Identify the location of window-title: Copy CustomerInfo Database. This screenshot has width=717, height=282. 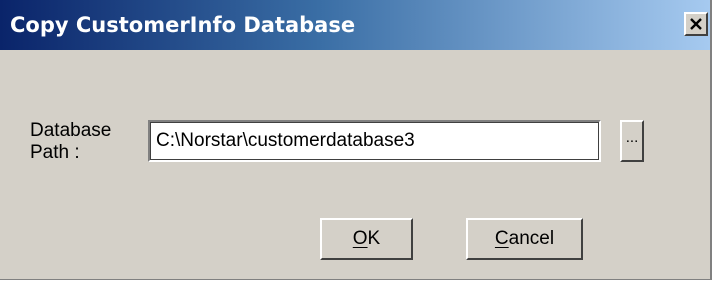
(183, 25).